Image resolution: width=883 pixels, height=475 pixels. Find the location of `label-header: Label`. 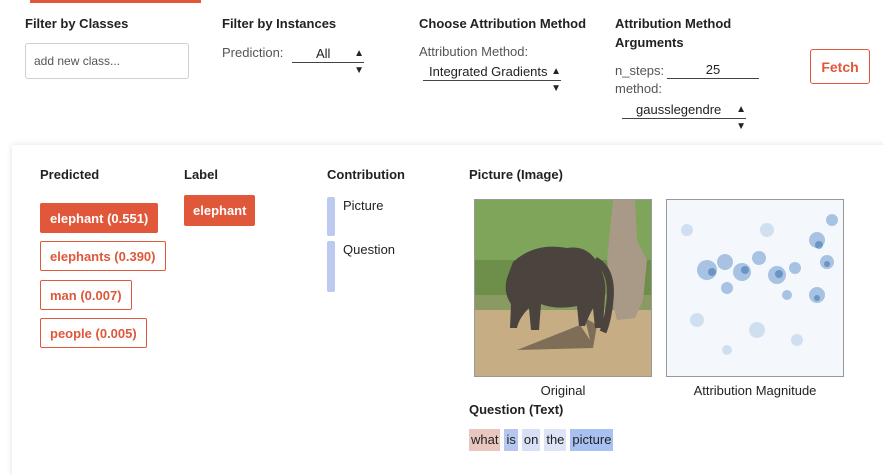

label-header: Label is located at coordinates (201, 174).